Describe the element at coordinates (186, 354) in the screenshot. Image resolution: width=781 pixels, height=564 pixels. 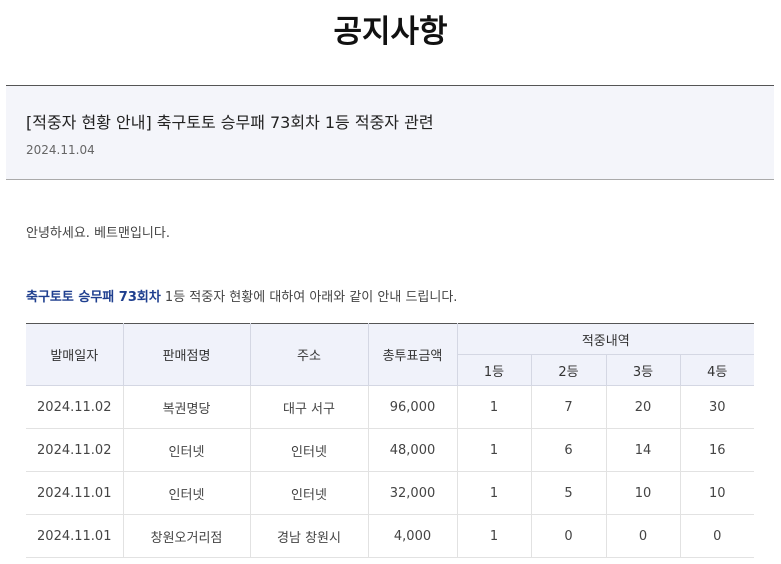
I see `header-store: 판매점명` at that location.